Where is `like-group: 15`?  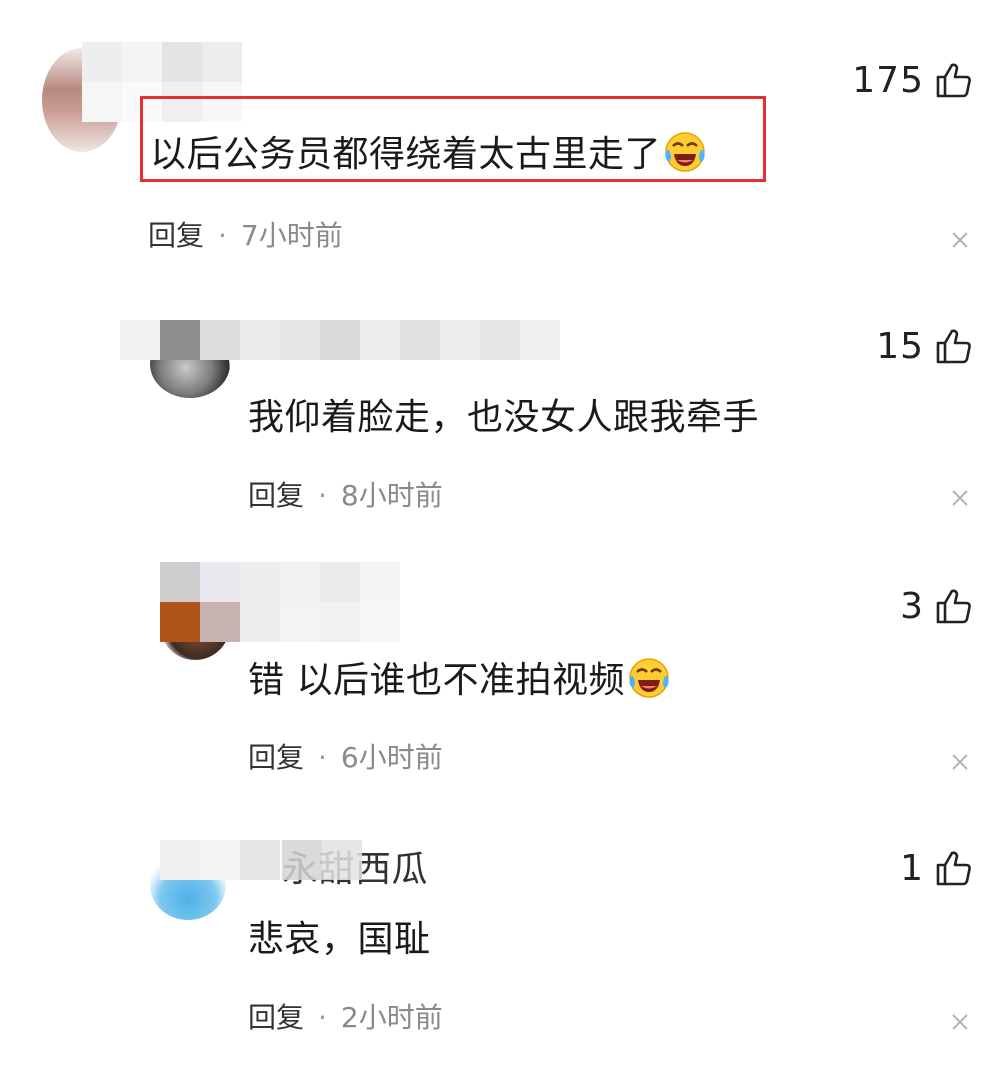 like-group: 15 is located at coordinates (925, 346).